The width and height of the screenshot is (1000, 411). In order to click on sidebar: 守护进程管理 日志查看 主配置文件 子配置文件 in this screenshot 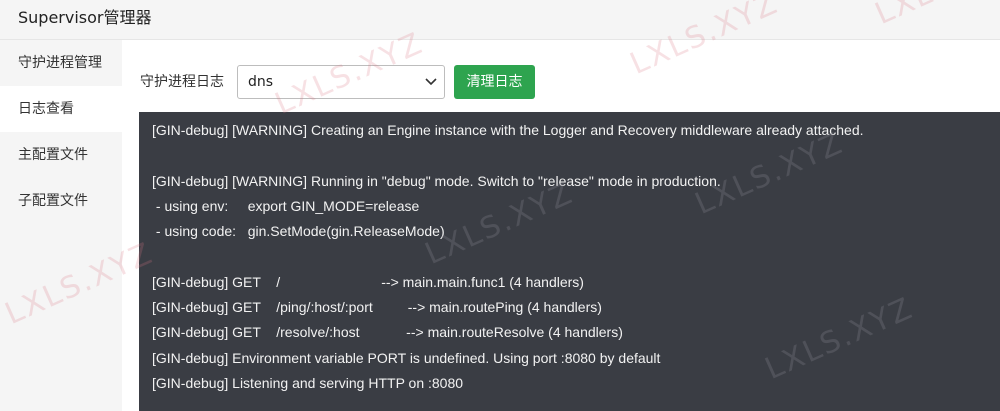, I will do `click(61, 225)`.